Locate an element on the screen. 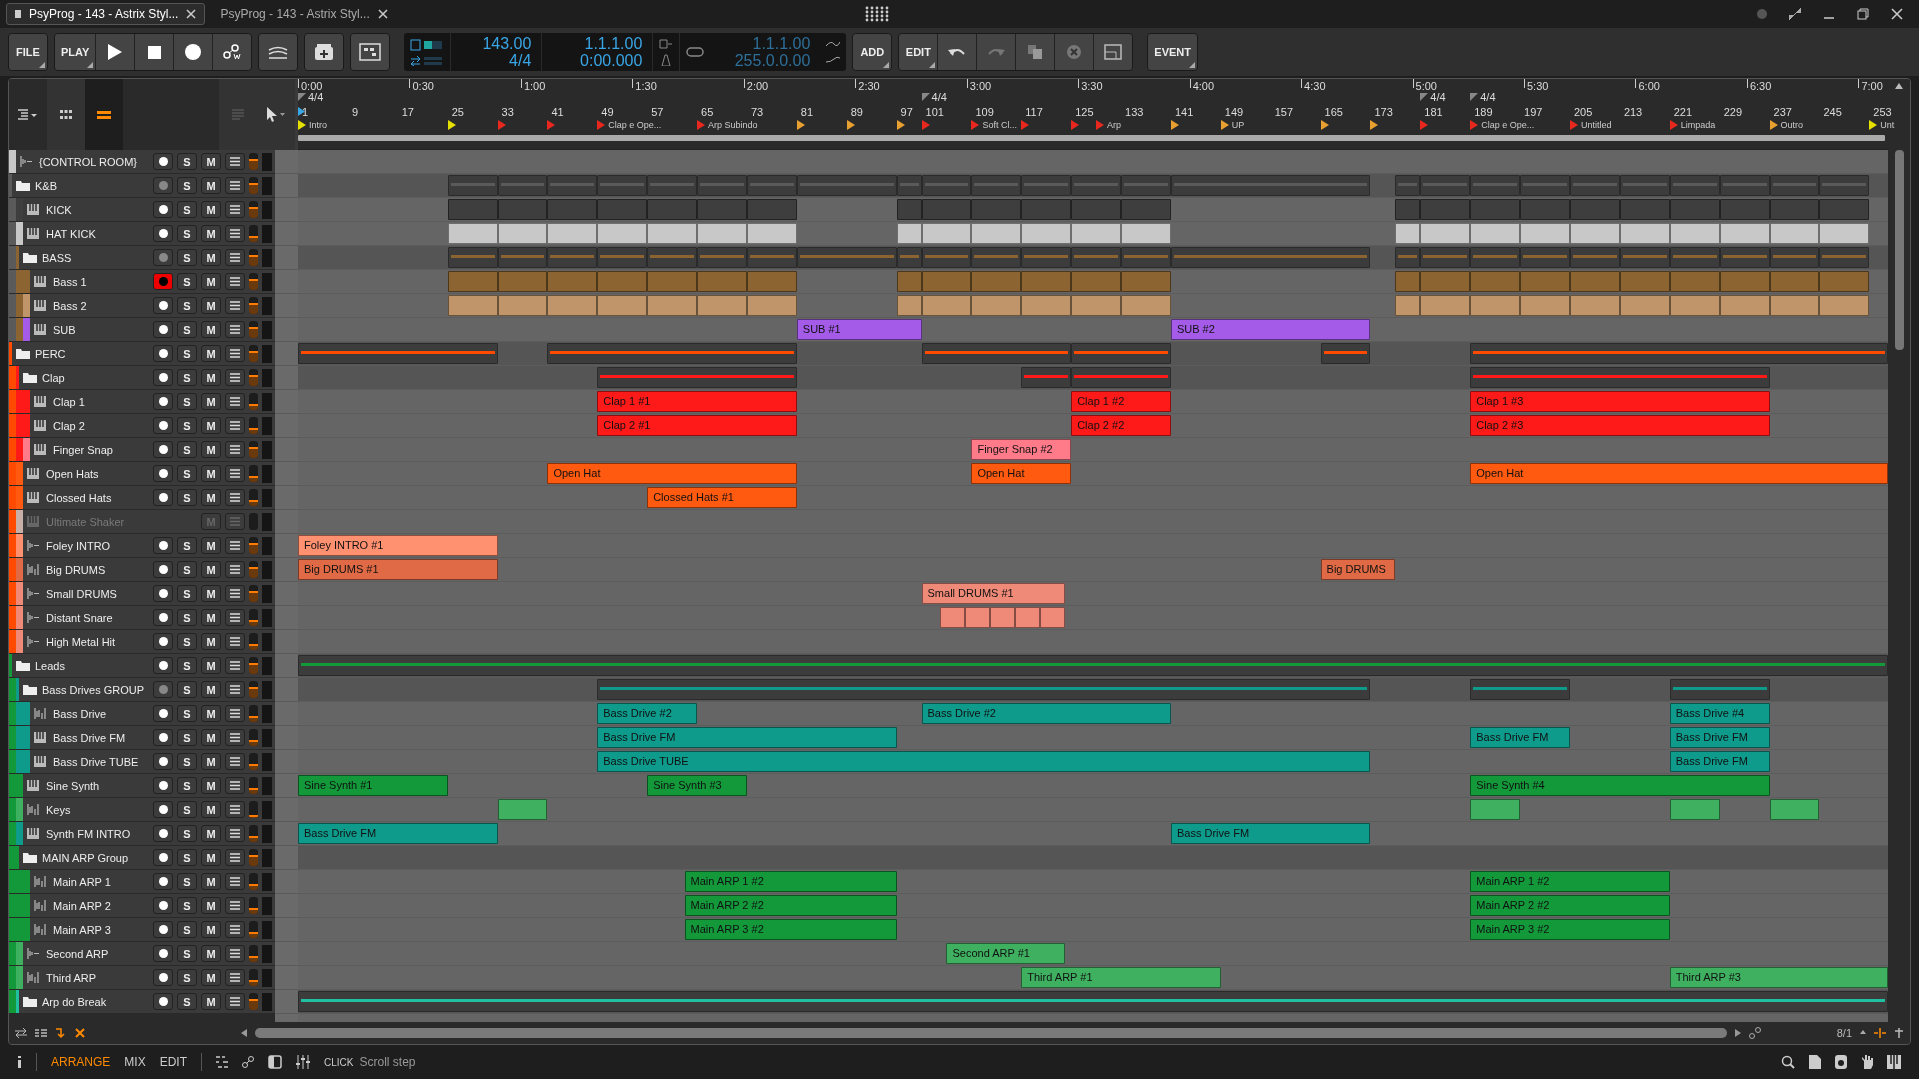 The height and width of the screenshot is (1079, 1919). mixer-icon is located at coordinates (303, 1062).